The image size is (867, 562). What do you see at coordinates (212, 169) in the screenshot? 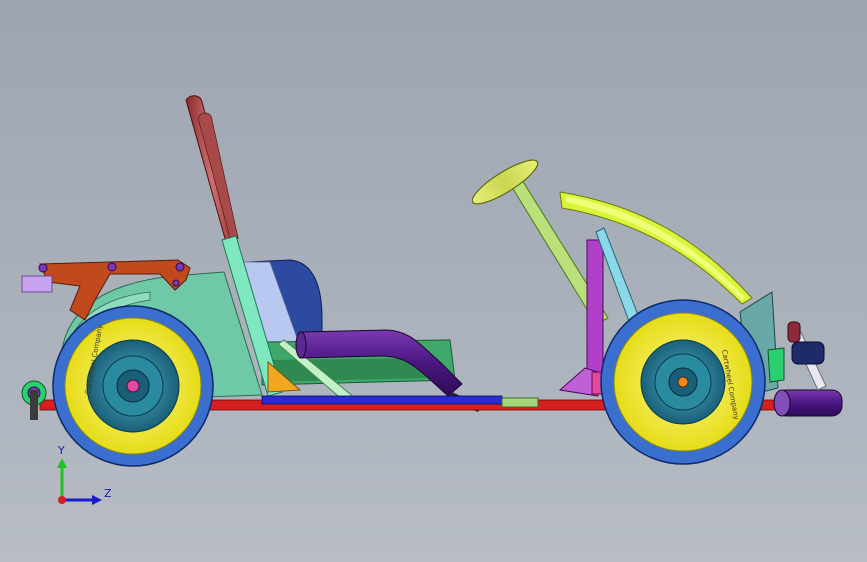
I see `seat-back-bar` at bounding box center [212, 169].